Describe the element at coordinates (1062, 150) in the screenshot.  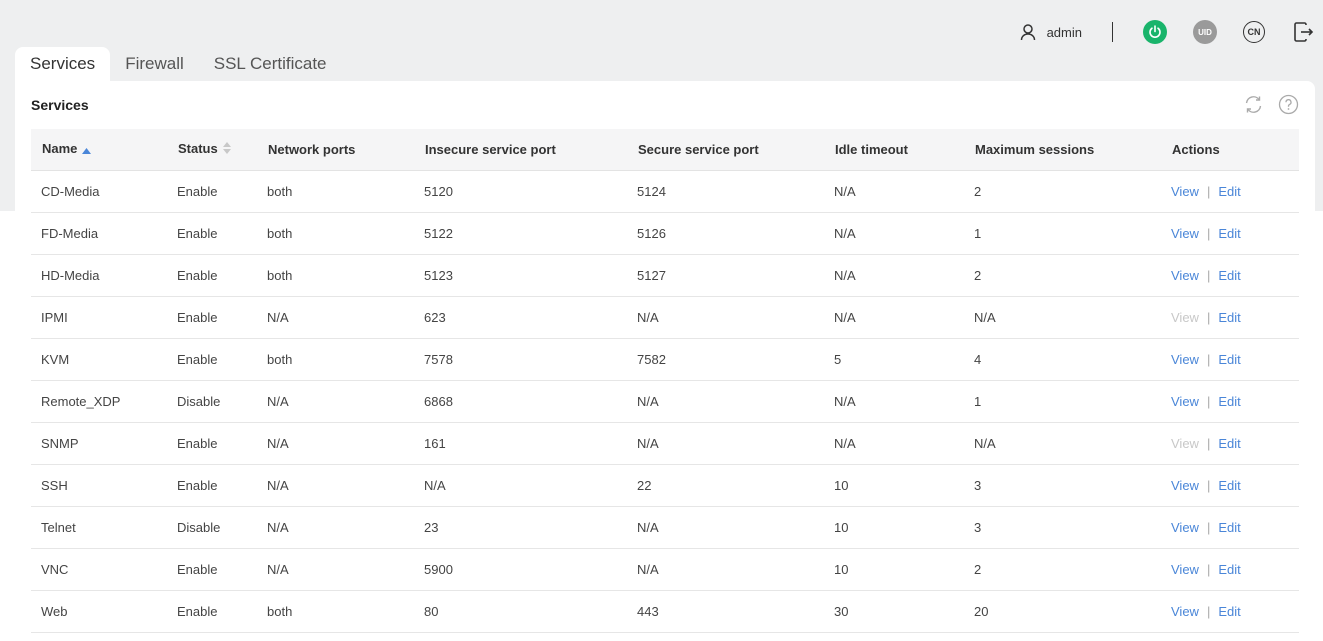
I see `column-header-max-sessions: Maximum sessions` at that location.